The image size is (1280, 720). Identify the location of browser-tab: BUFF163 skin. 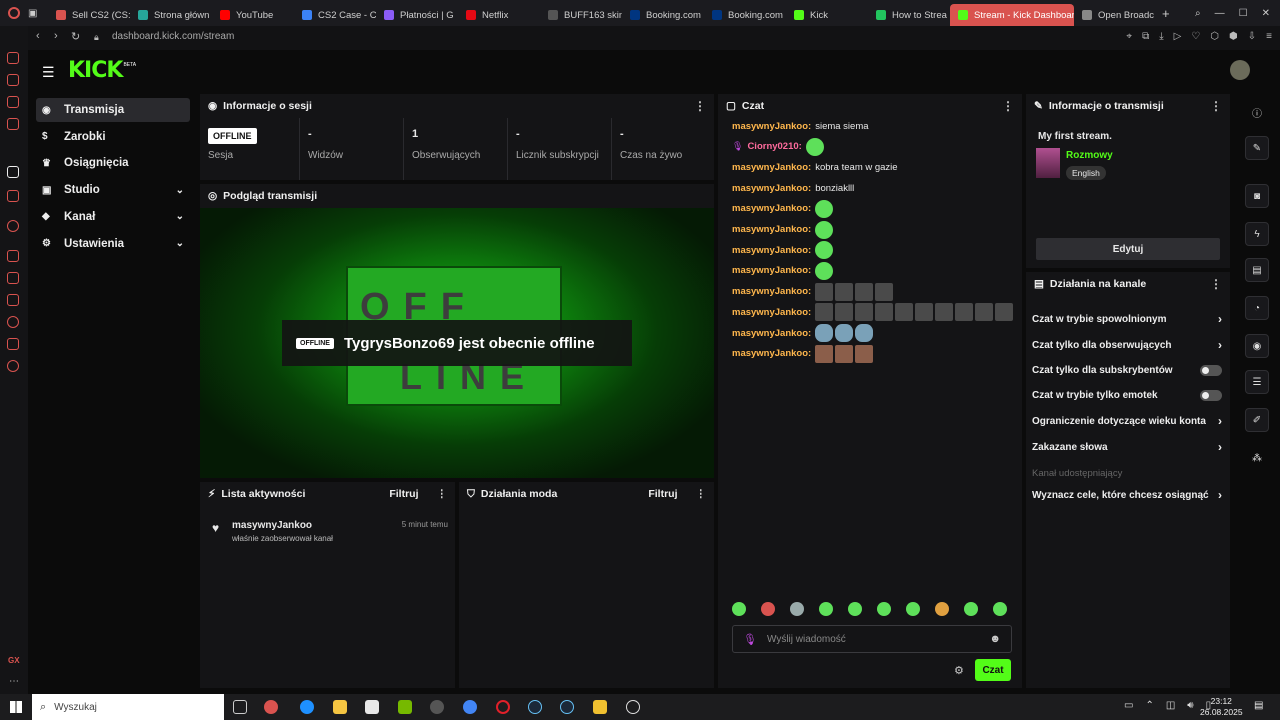
(581, 15).